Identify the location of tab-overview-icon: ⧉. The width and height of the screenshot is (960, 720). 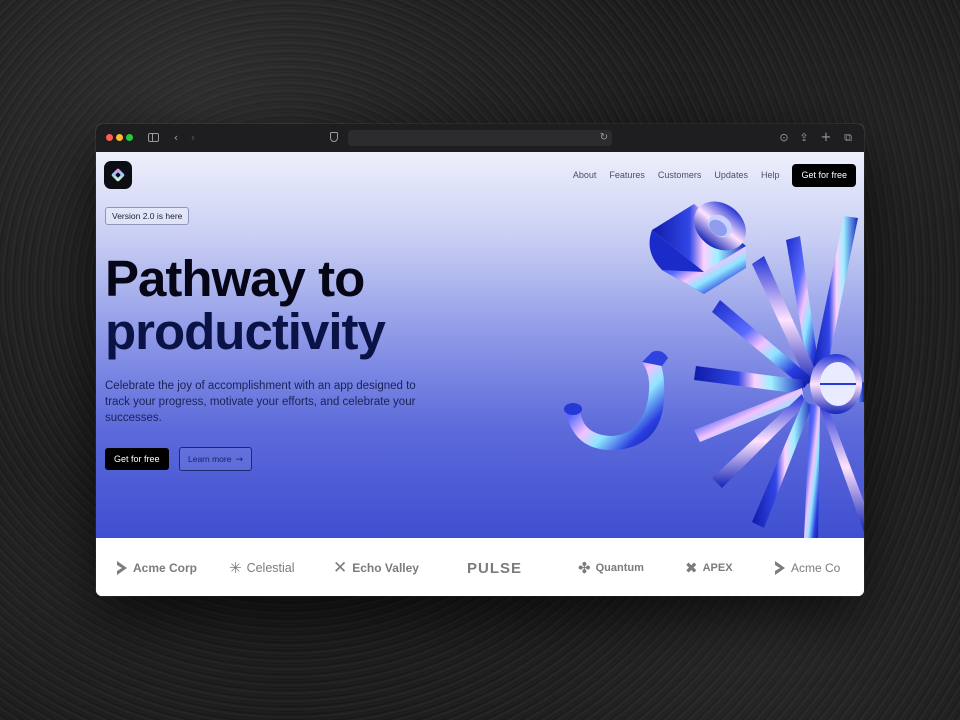
(848, 138).